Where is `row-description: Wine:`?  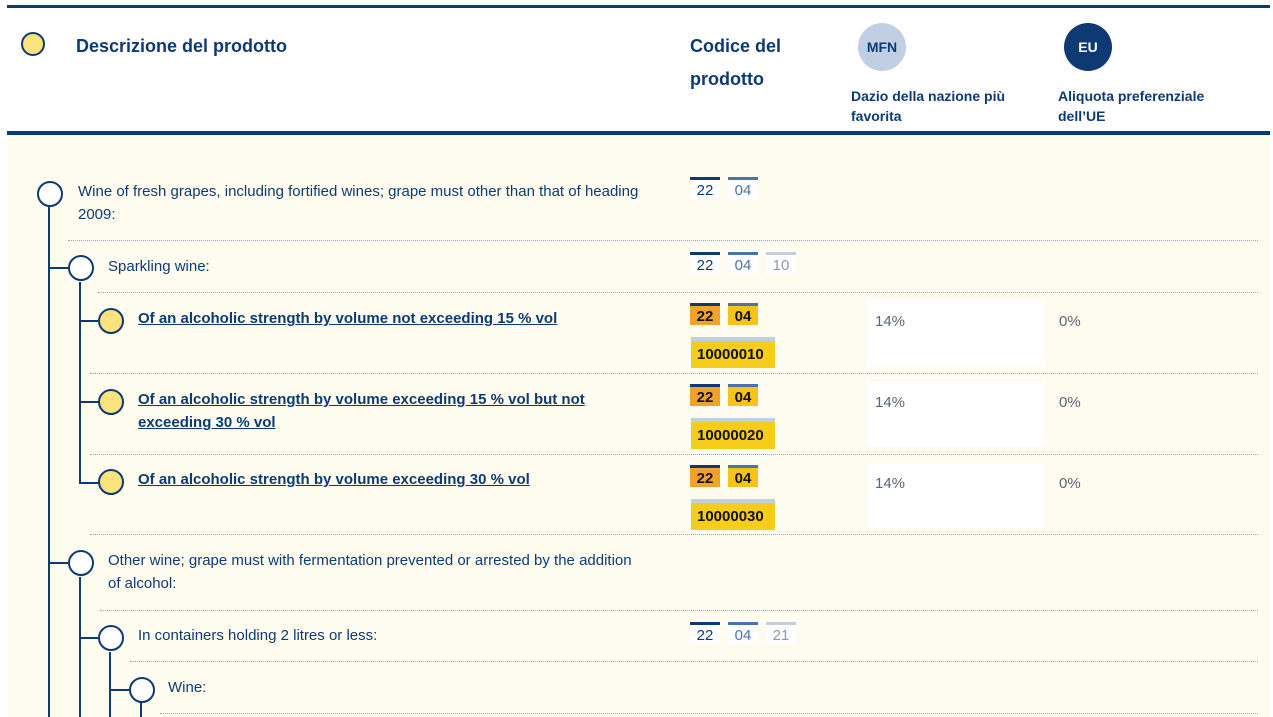
row-description: Wine: is located at coordinates (187, 687).